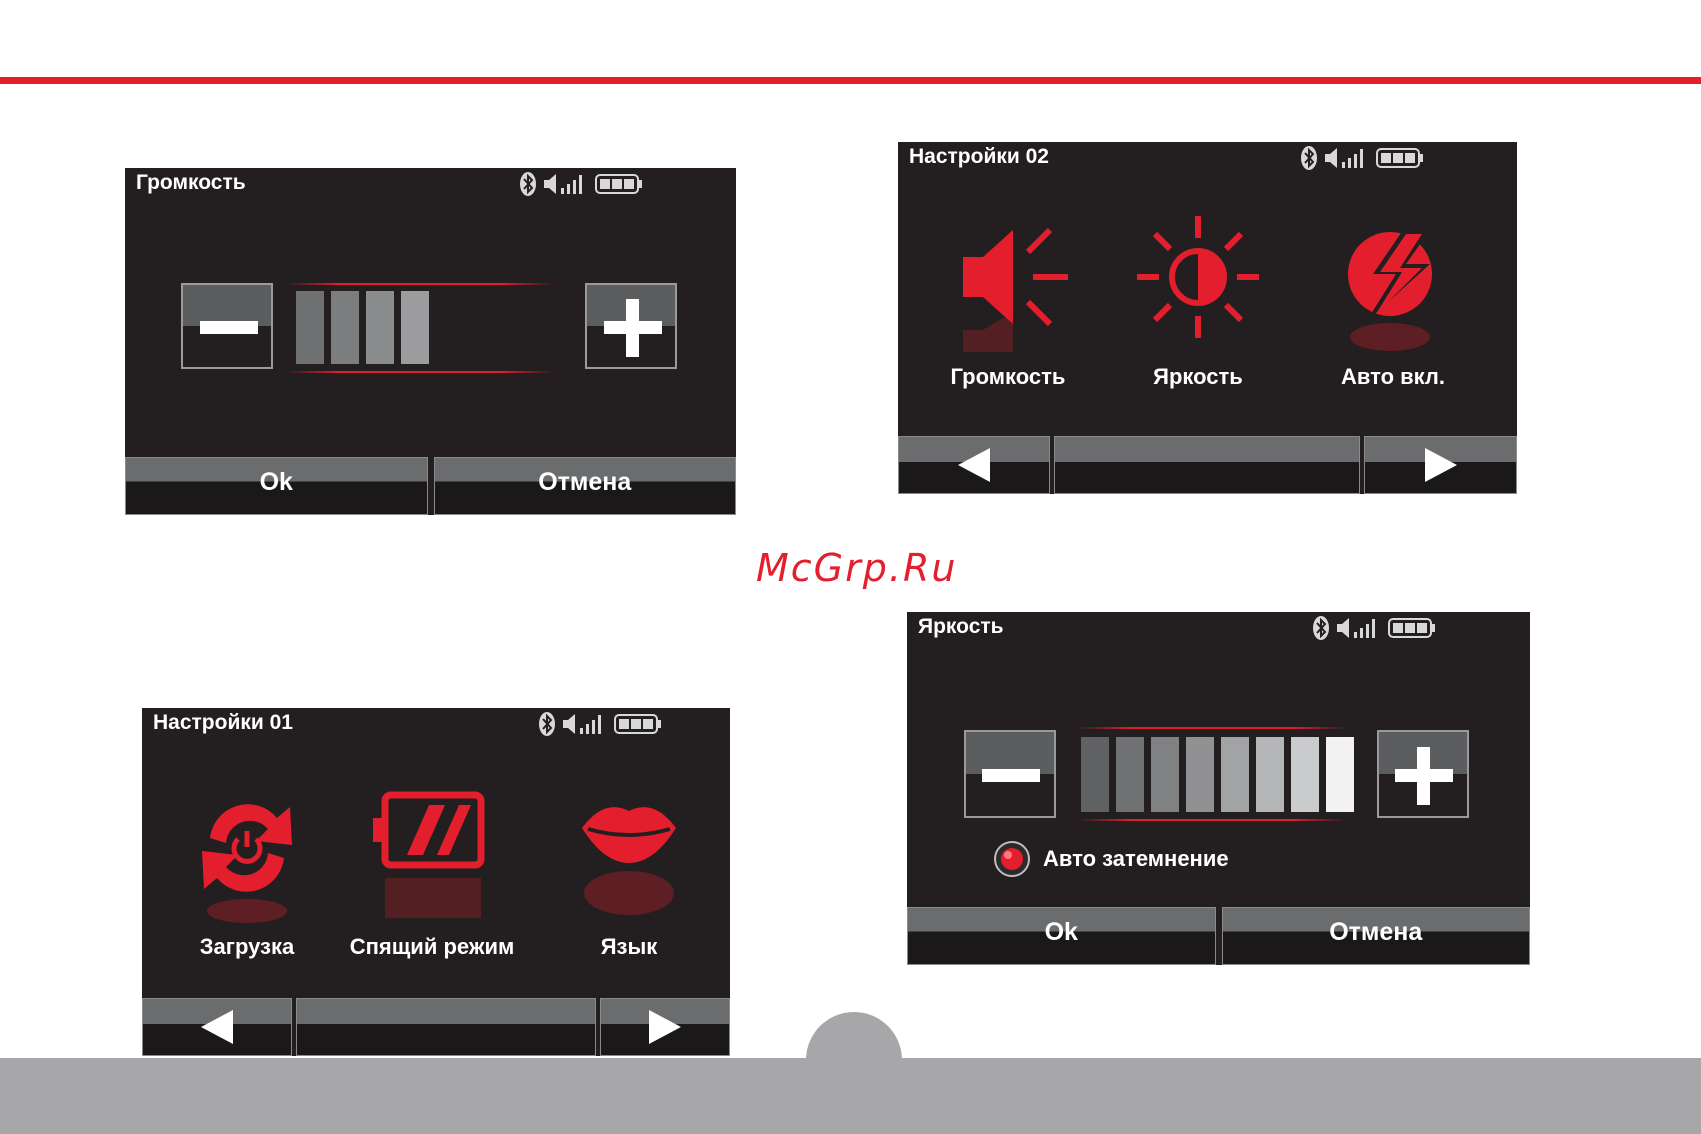  I want to click on volume-minus-button, so click(227, 326).